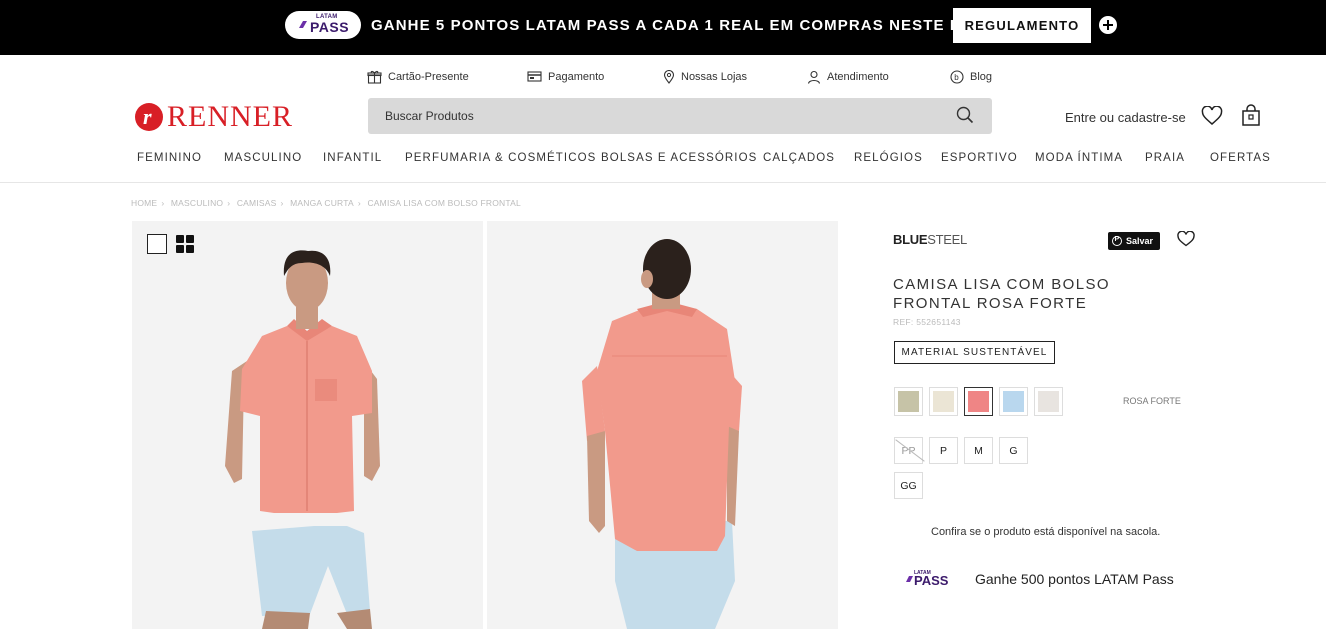 This screenshot has height=629, width=1326. Describe the element at coordinates (1079, 158) in the screenshot. I see `menu-moda-intima: MODA ÍNTIMA` at that location.